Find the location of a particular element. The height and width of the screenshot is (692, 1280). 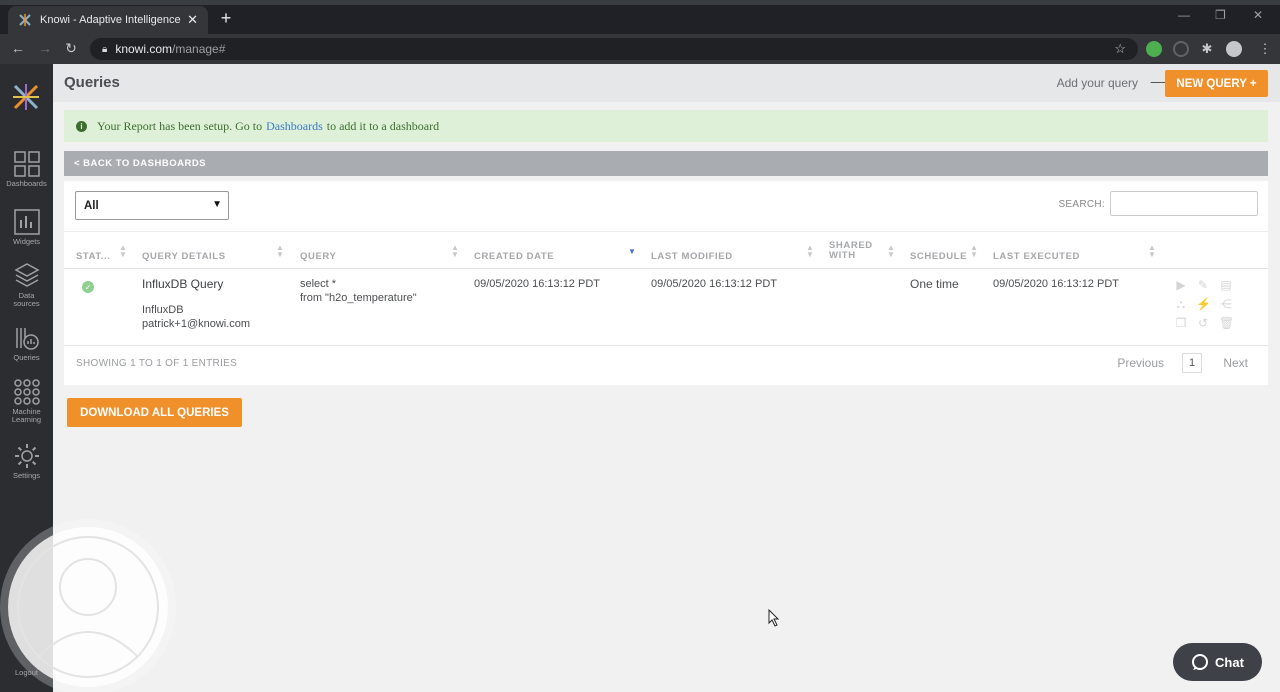

query-source: InfluxDB is located at coordinates (163, 310).